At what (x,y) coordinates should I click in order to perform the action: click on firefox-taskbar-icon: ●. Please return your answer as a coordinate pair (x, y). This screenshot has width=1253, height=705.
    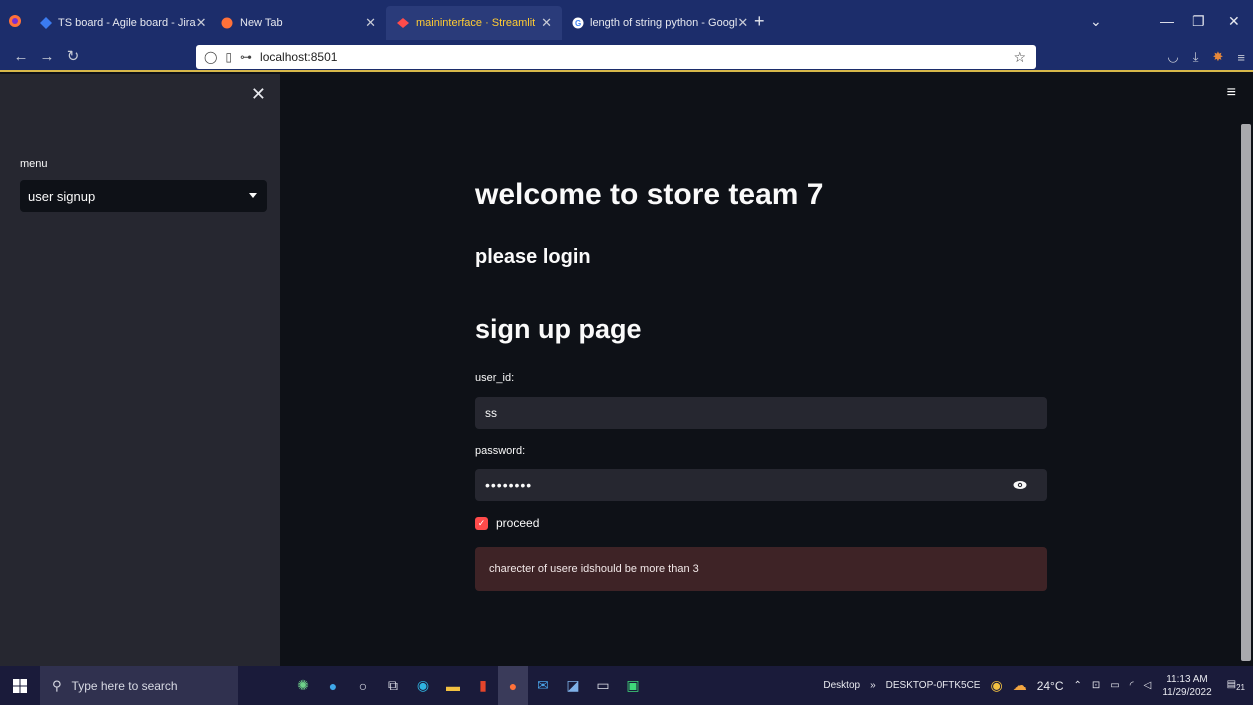
    Looking at the image, I should click on (513, 685).